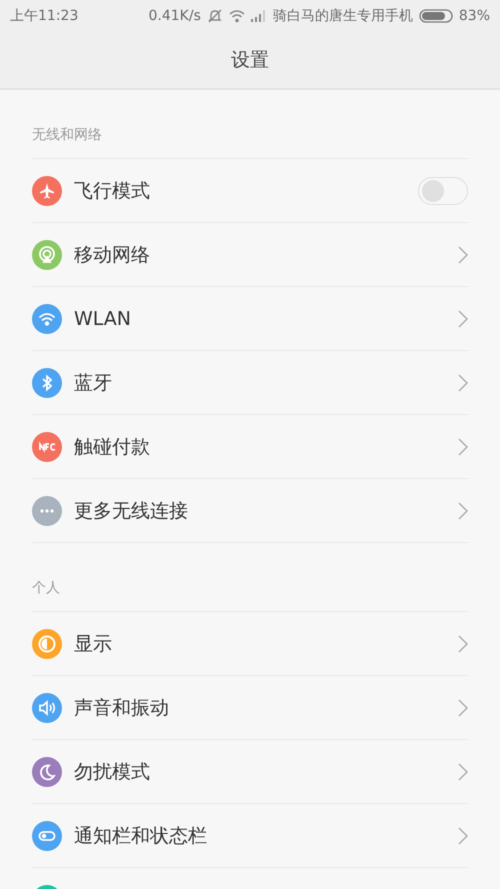  What do you see at coordinates (214, 16) in the screenshot?
I see `bell-muted-icon` at bounding box center [214, 16].